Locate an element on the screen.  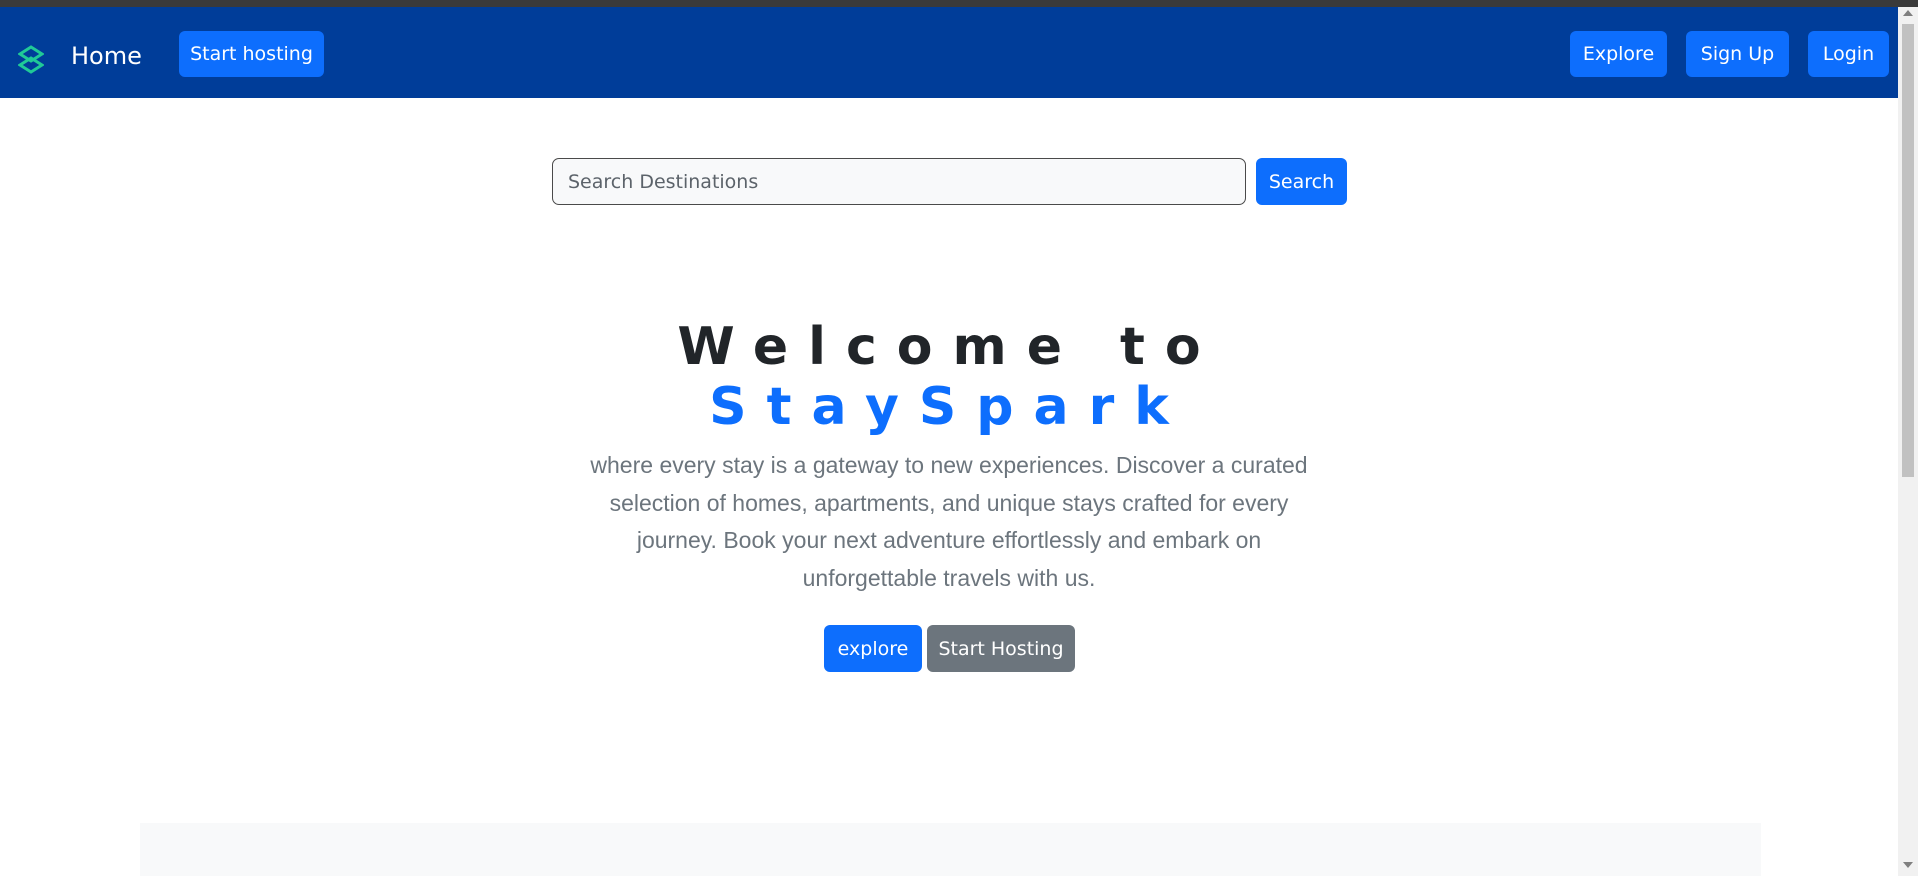
hero-brand-name: StaySpark is located at coordinates (949, 407).